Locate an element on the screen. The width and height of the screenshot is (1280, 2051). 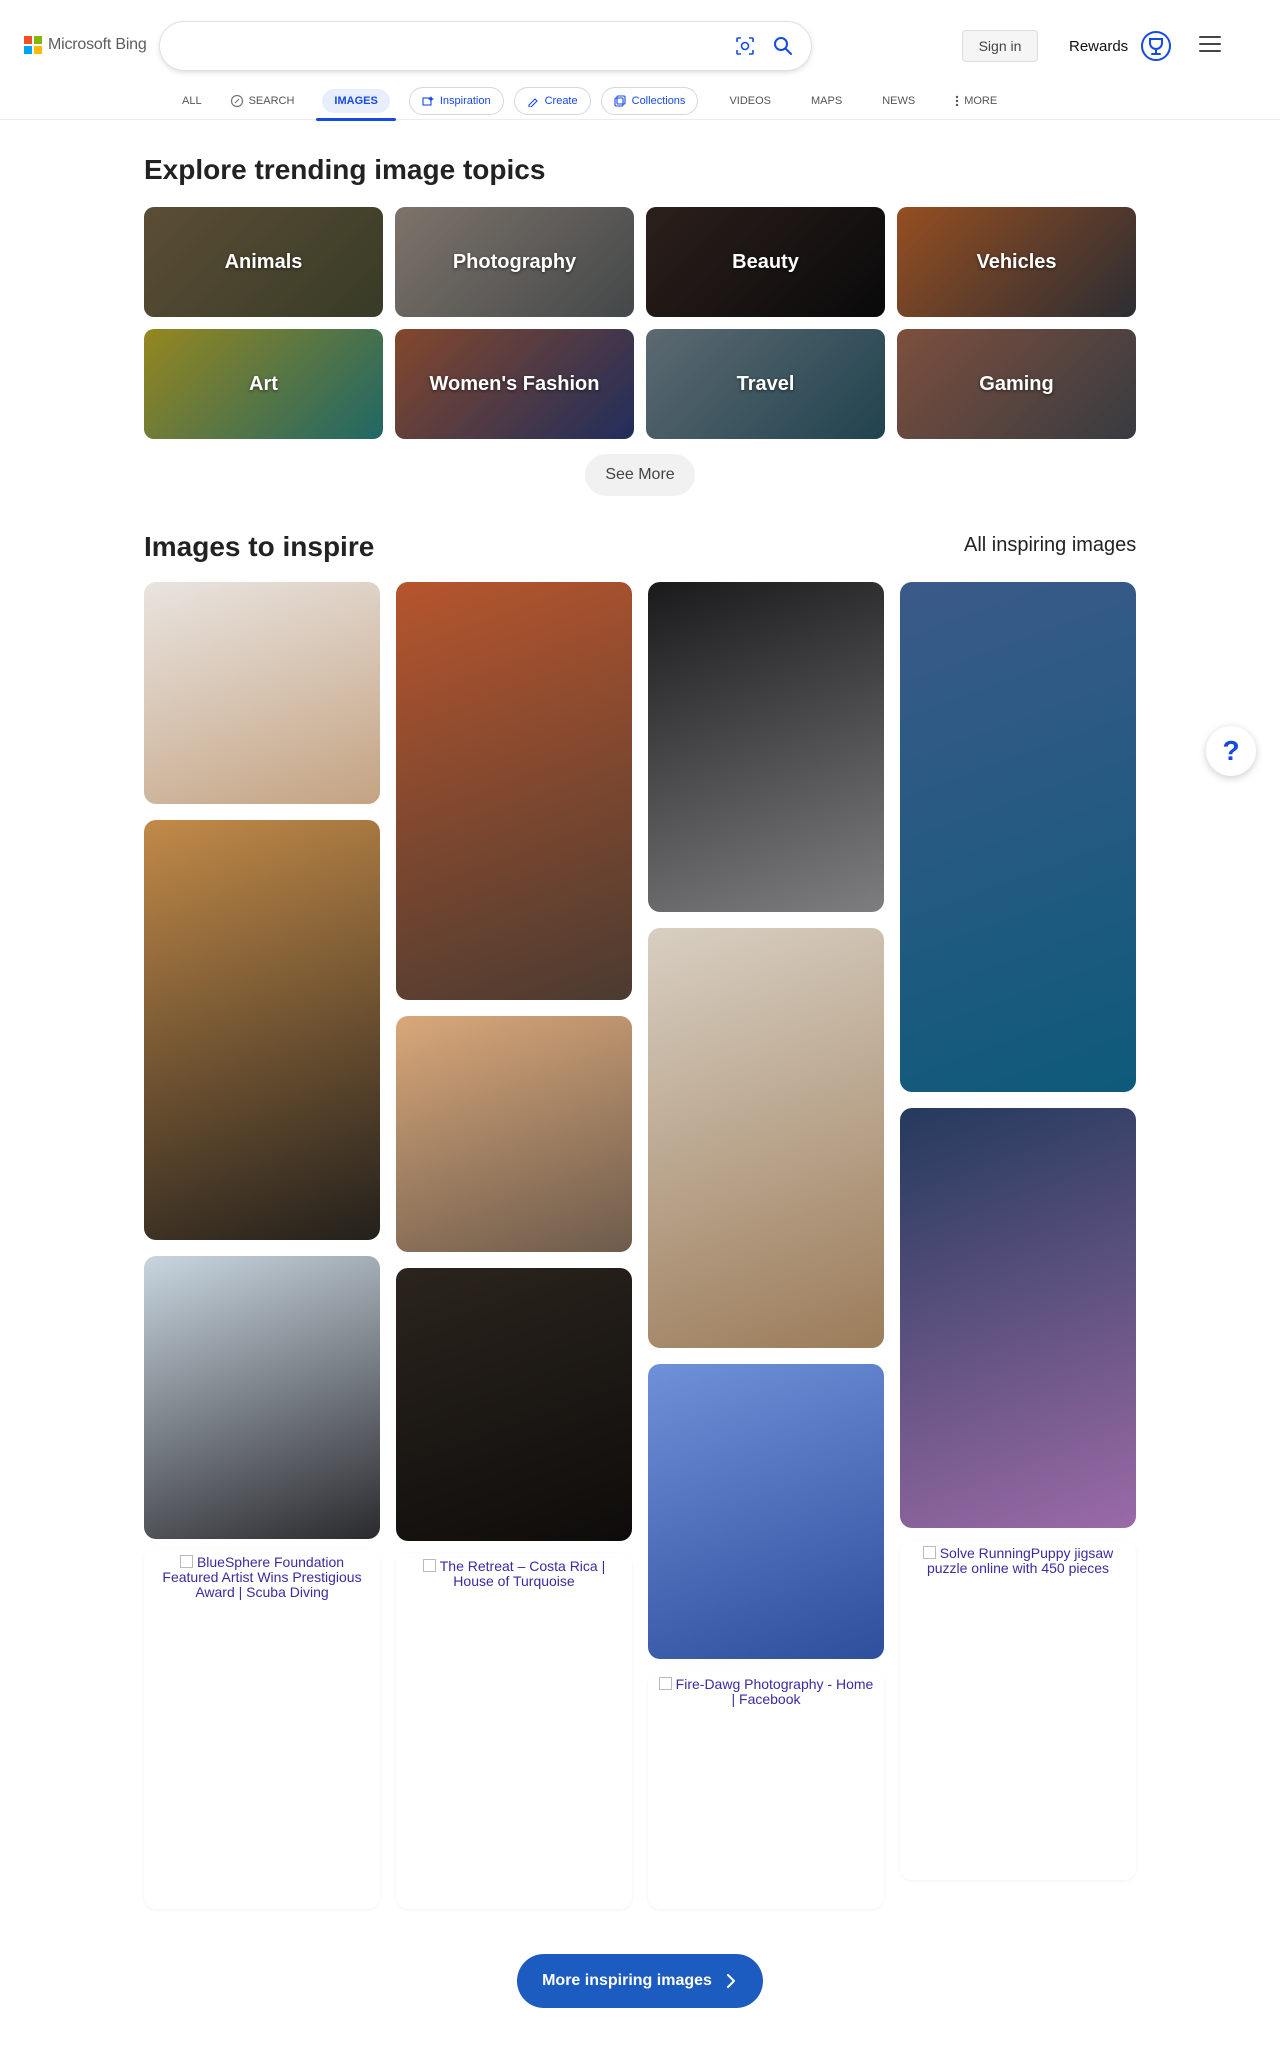
topic-beauty: Beauty is located at coordinates (765, 262).